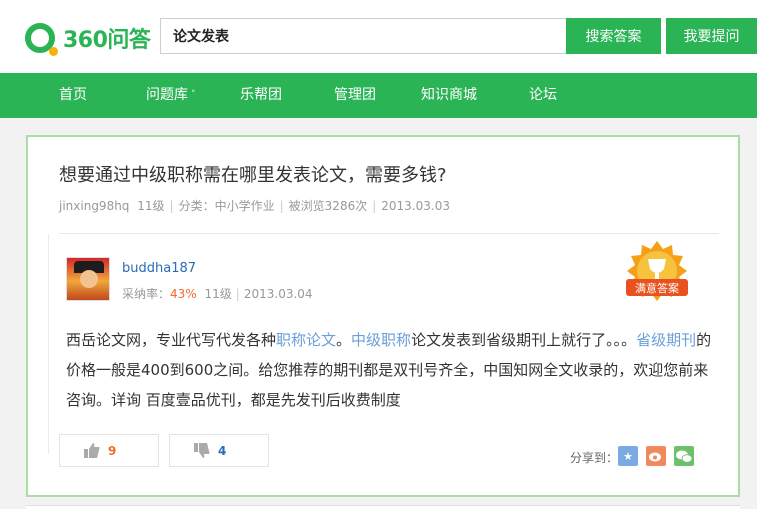 This screenshot has height=509, width=757. I want to click on main-nav: 首页 问题库 ˅ 乐帮团 管理团 知识商城 论坛, so click(378, 95).